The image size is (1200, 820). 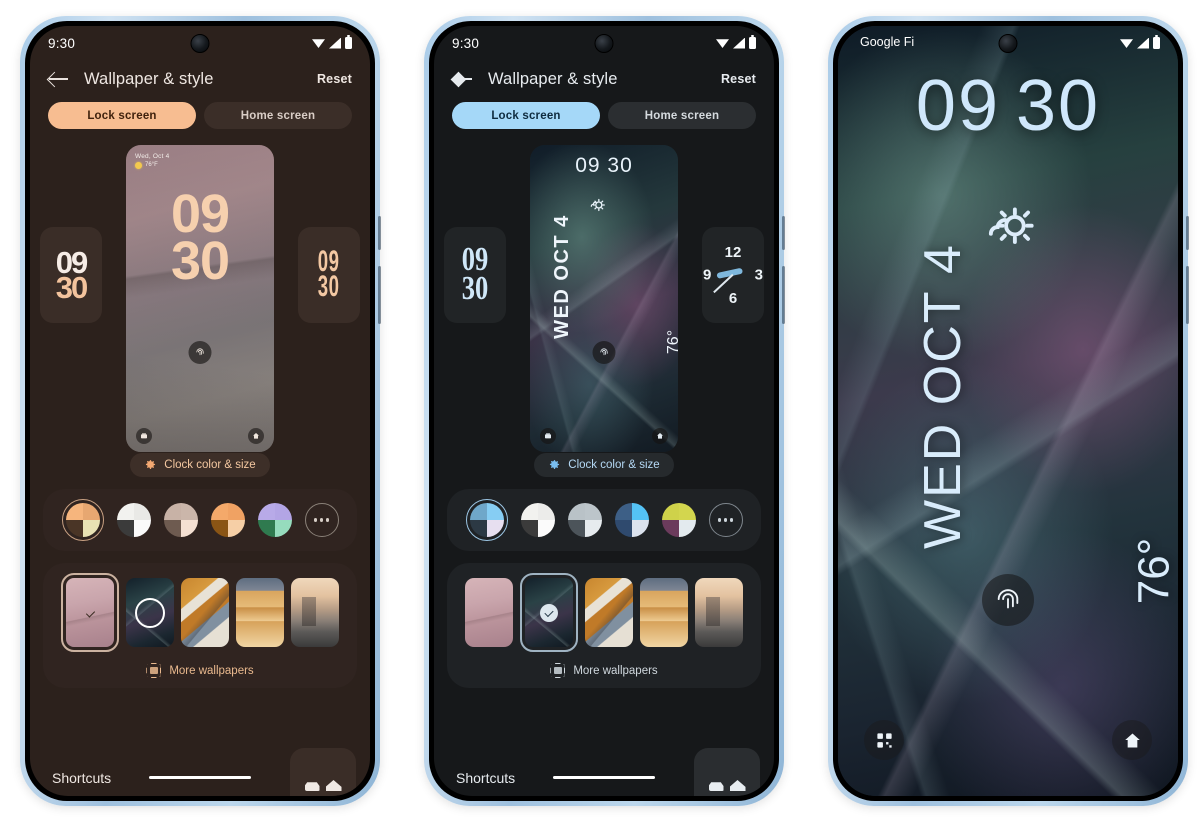 I want to click on analog-numeral-3: 3, so click(x=758, y=275).